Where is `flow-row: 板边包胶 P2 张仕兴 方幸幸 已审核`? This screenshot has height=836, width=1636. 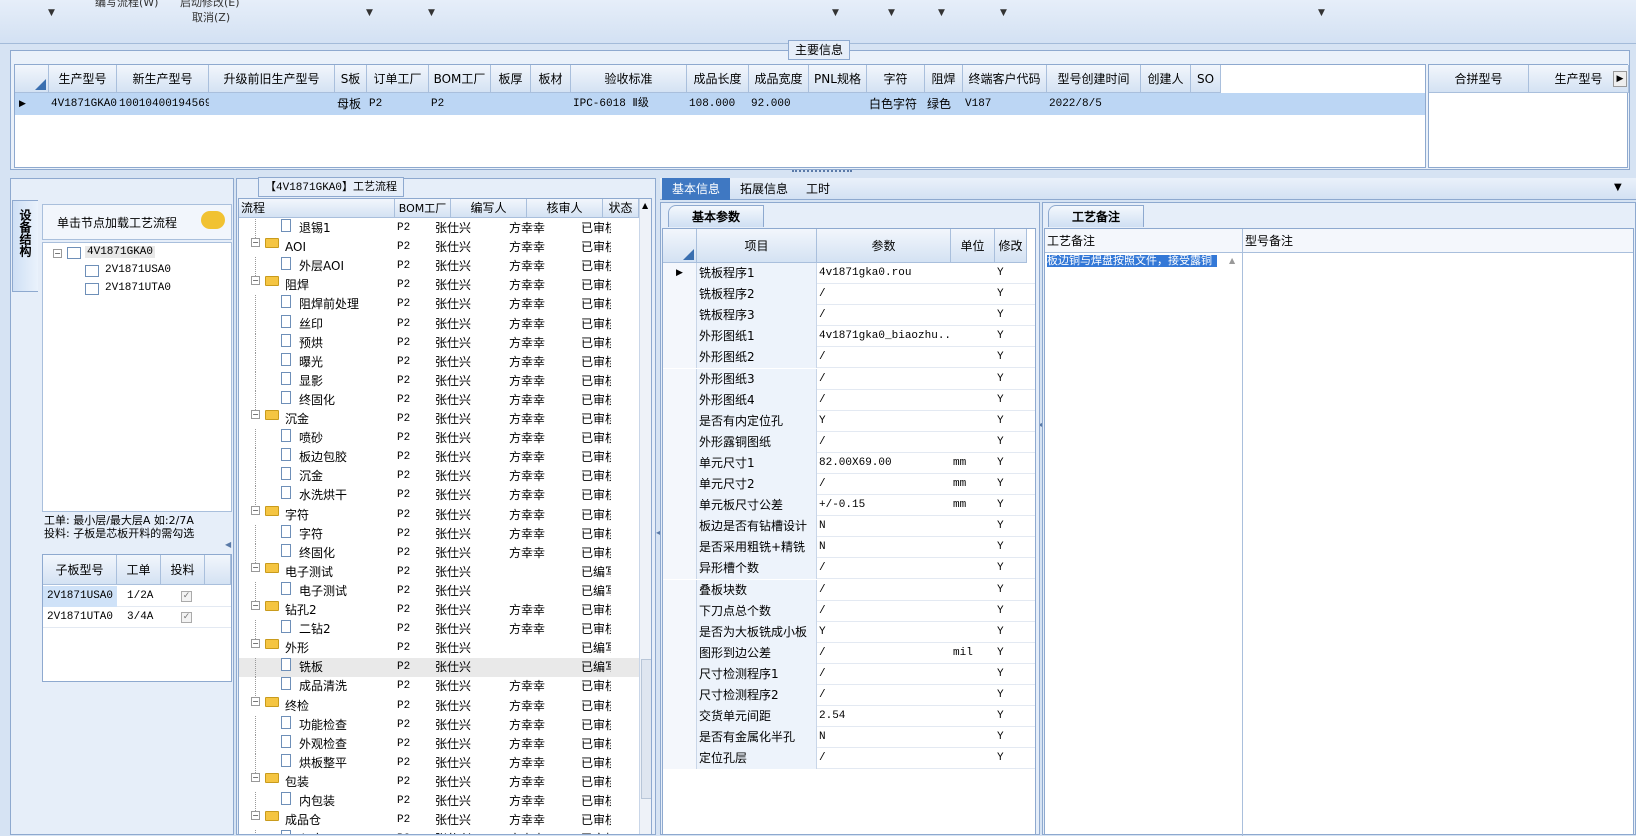
flow-row: 板边包胶 P2 张仕兴 方幸幸 已审核 is located at coordinates (439, 458).